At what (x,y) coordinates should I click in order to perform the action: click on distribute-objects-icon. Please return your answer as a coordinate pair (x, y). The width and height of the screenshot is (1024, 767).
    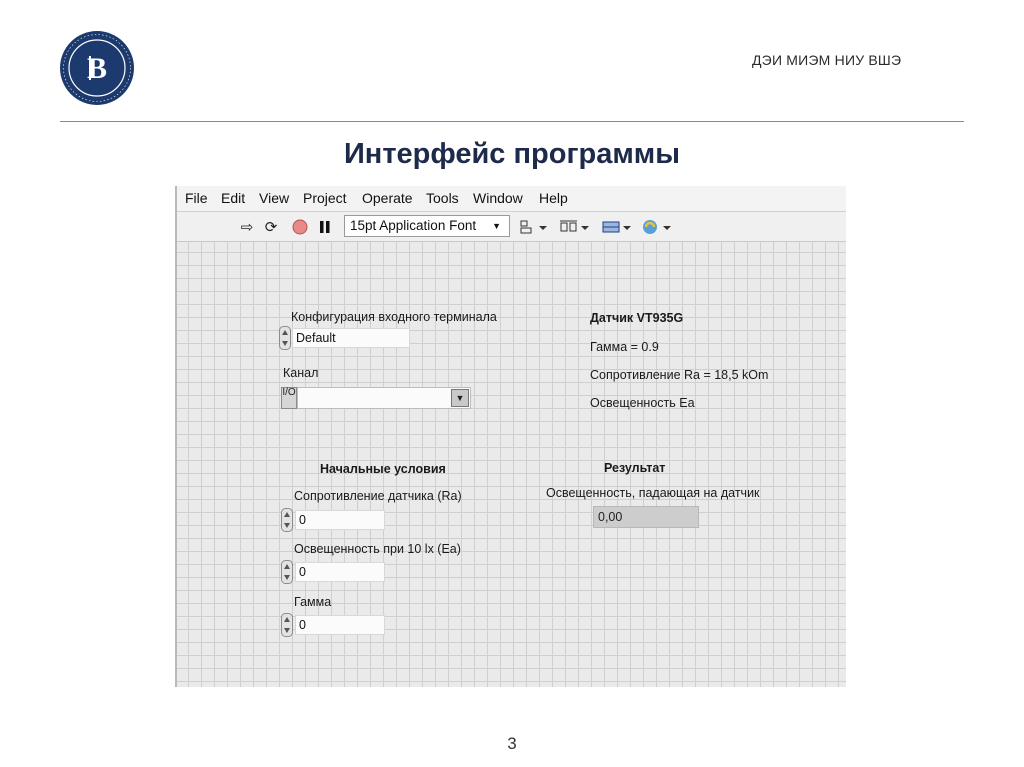
    Looking at the image, I should click on (575, 227).